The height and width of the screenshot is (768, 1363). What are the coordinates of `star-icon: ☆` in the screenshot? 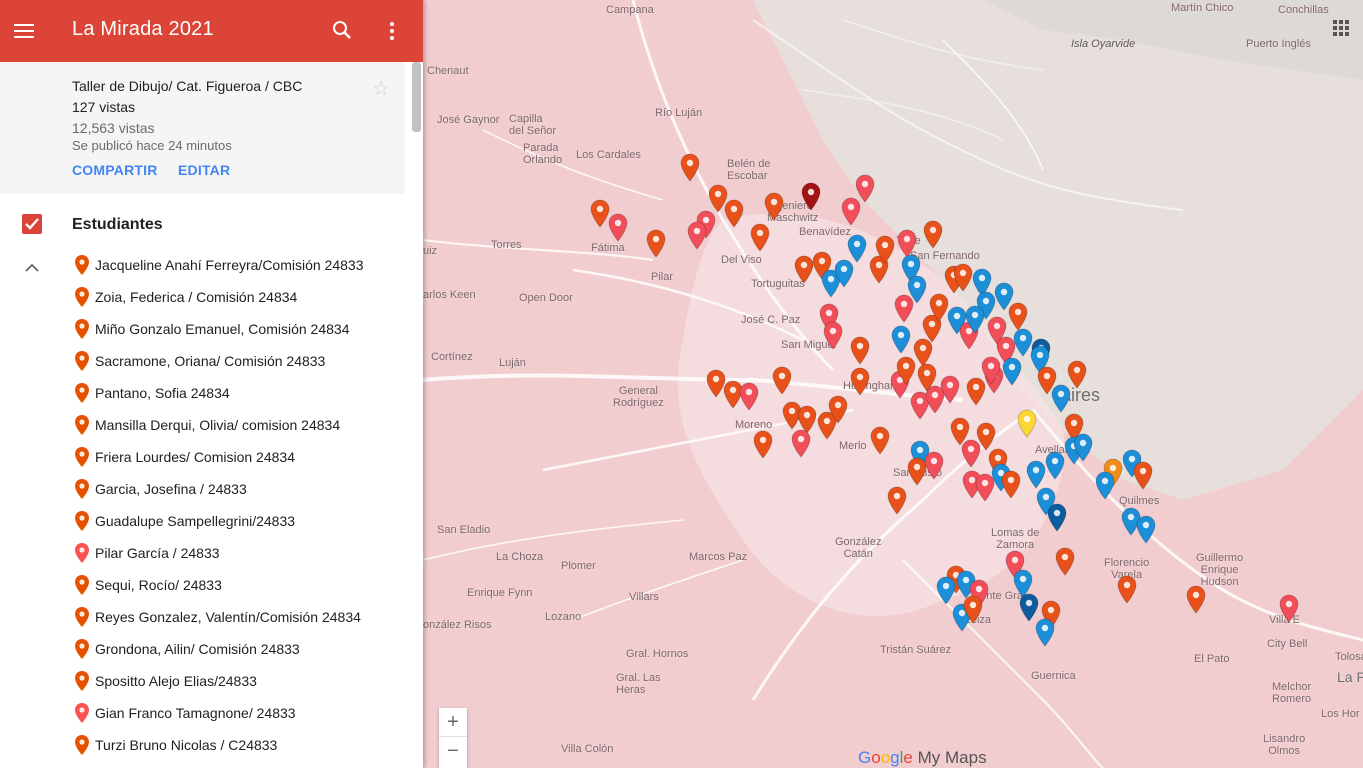 It's located at (381, 88).